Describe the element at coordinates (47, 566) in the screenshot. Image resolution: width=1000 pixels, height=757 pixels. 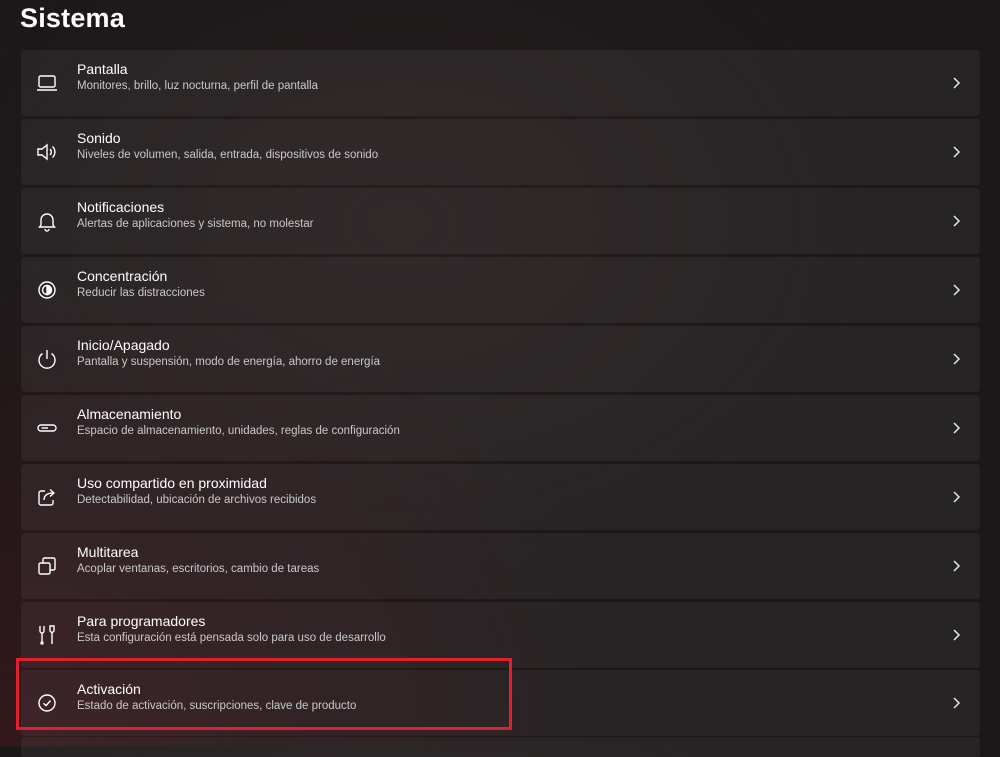
I see `multitask-icon` at that location.